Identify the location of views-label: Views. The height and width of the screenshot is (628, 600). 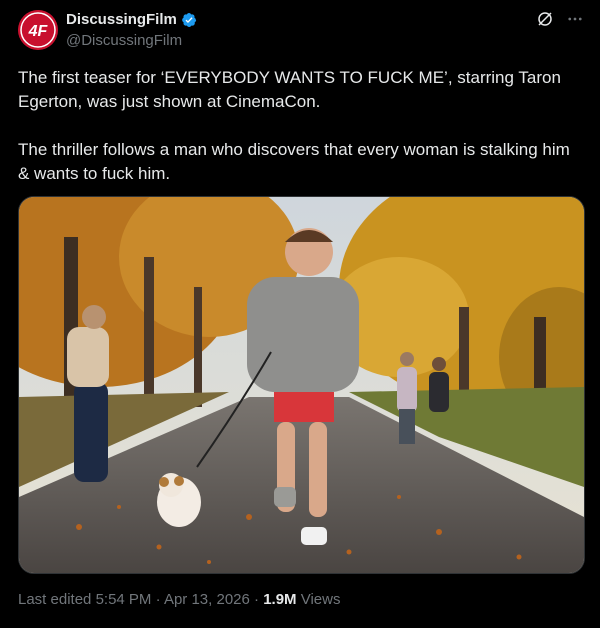
(320, 599).